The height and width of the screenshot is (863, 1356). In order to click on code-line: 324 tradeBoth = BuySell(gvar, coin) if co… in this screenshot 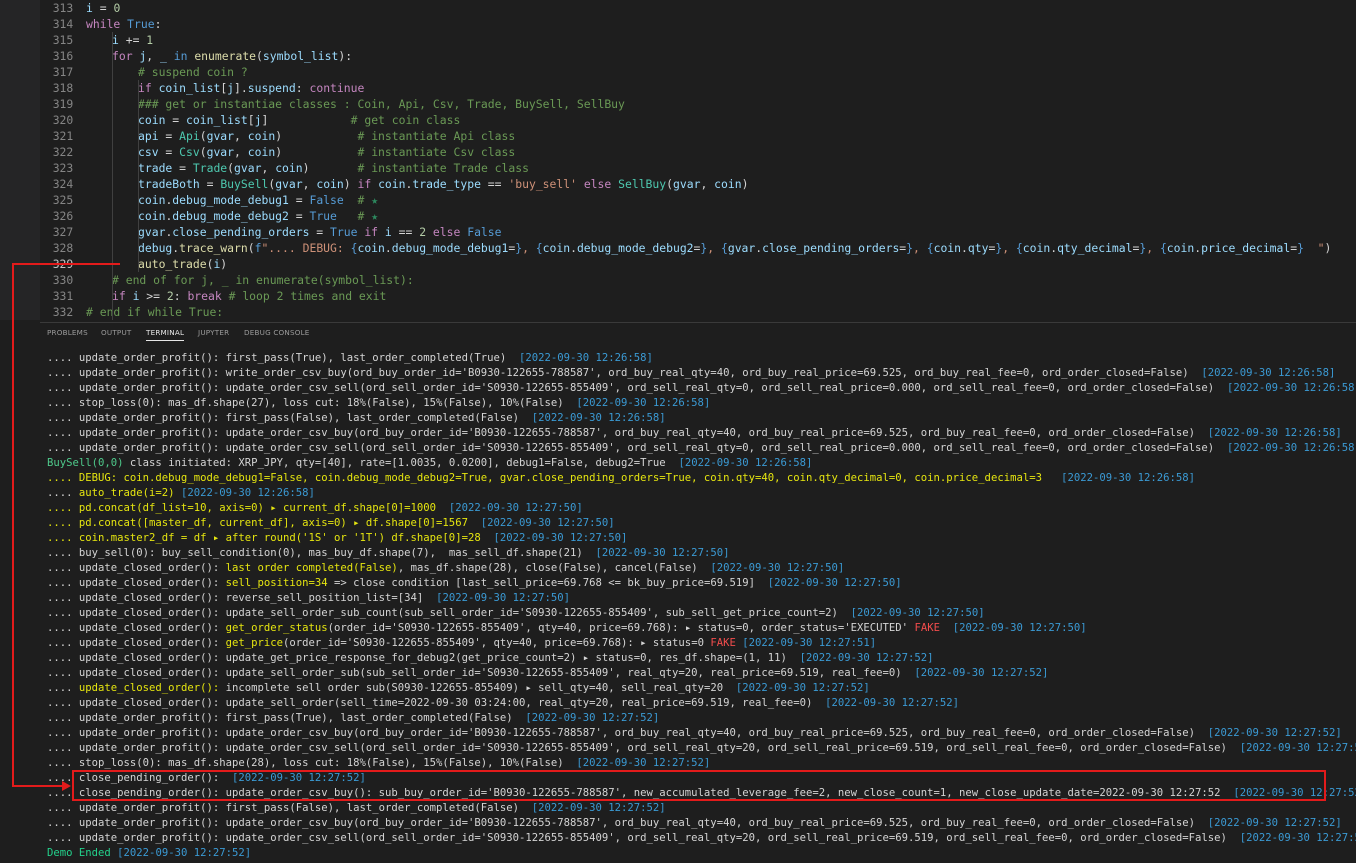, I will do `click(695, 184)`.